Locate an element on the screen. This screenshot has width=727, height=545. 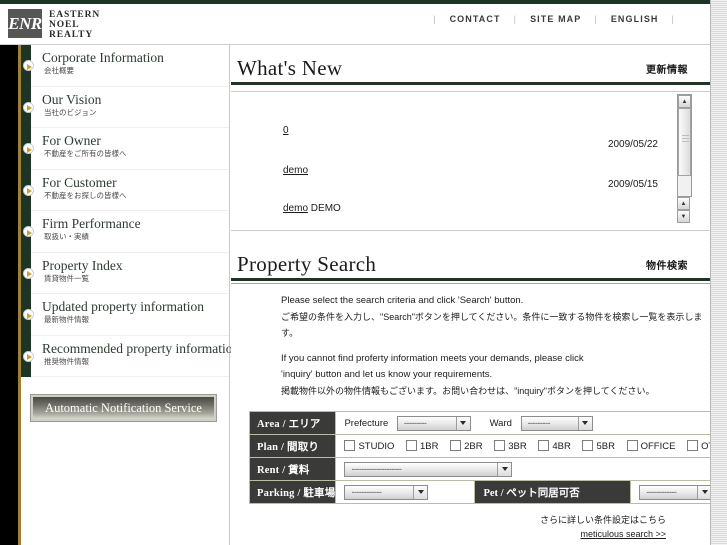
header-double-rule is located at coordinates (470, 283).